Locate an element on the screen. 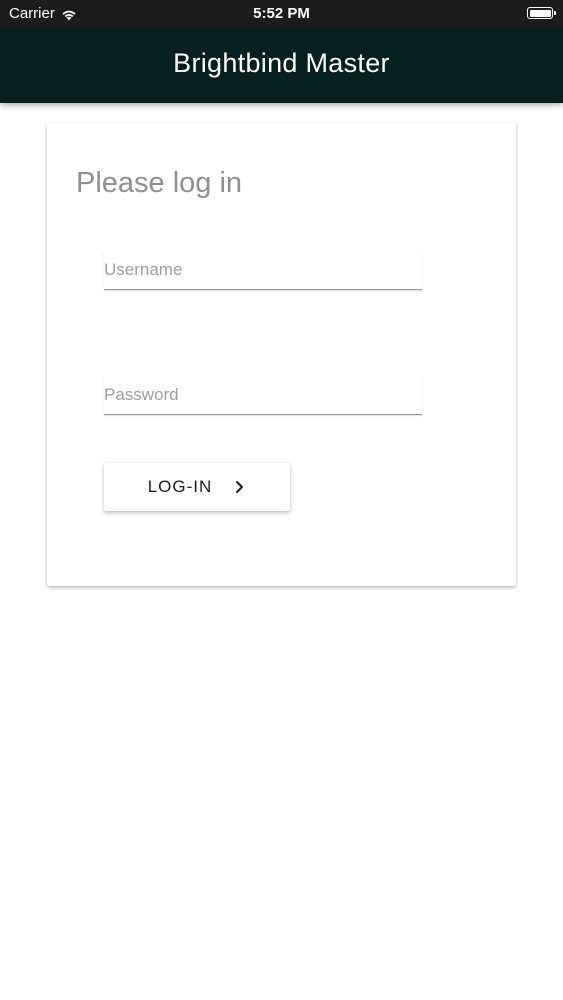 The height and width of the screenshot is (1000, 563). username-input is located at coordinates (263, 270).